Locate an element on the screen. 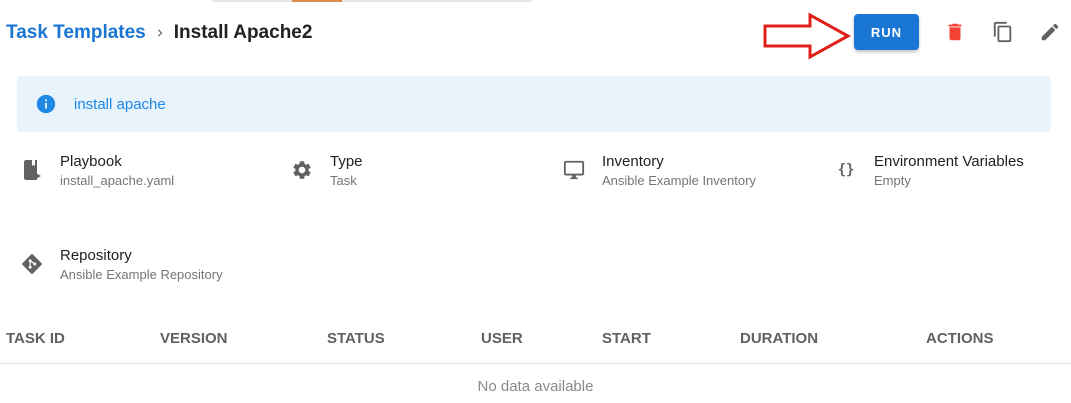 This screenshot has height=403, width=1071. info-icon is located at coordinates (46, 104).